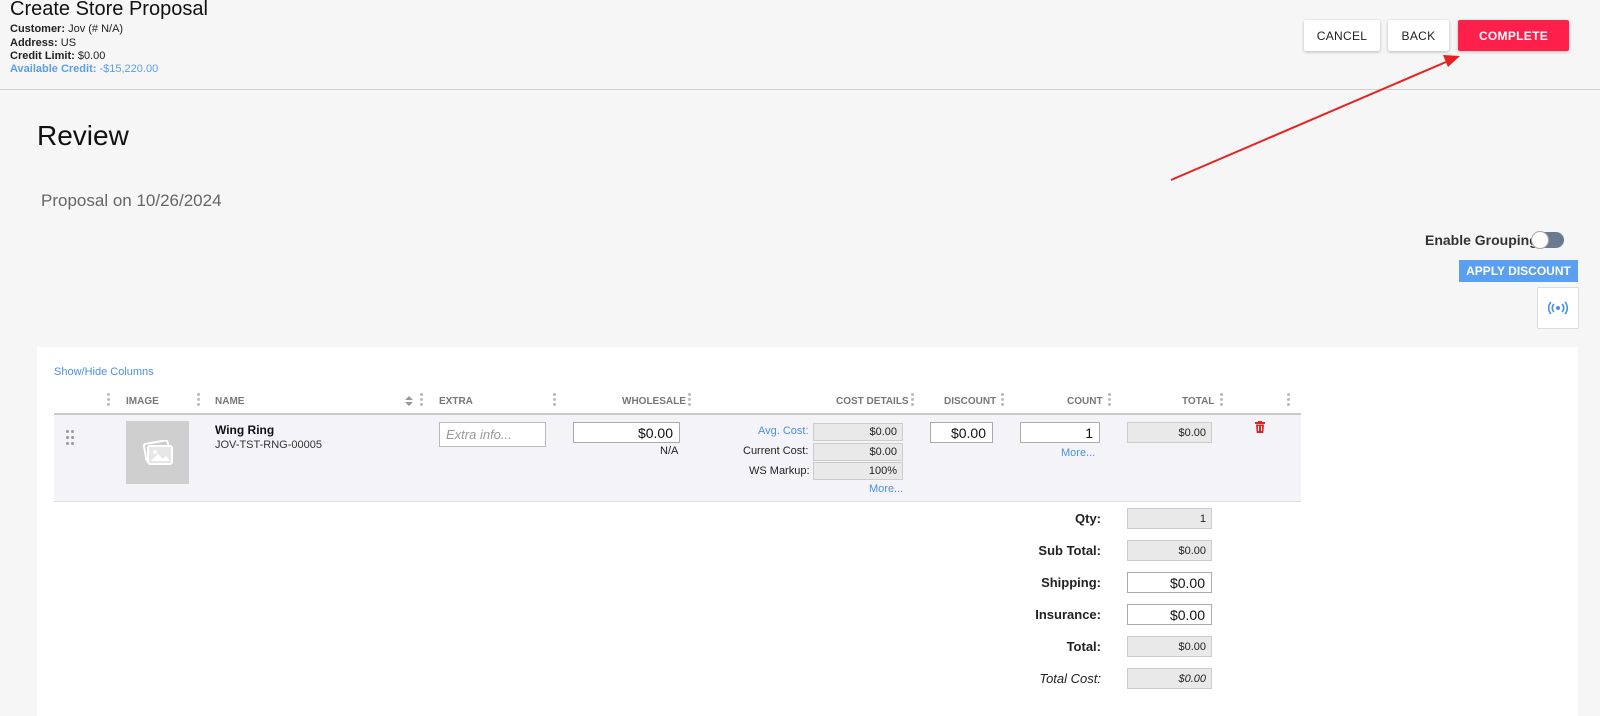  I want to click on credit-limit-label: Credit Limit:, so click(42, 56).